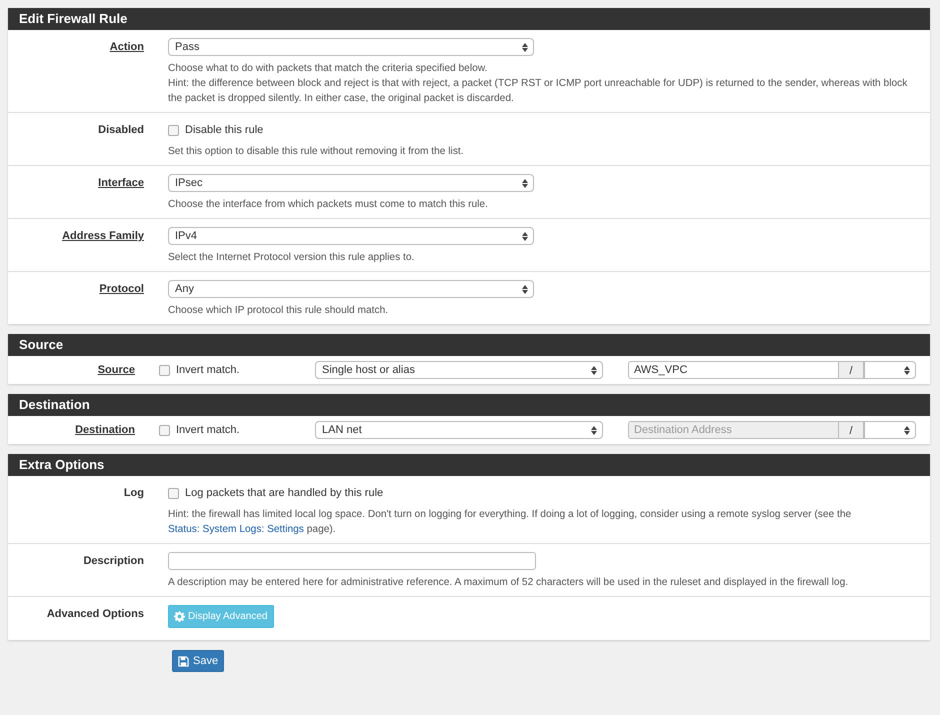 The image size is (940, 715). I want to click on panel-header: Destination, so click(469, 405).